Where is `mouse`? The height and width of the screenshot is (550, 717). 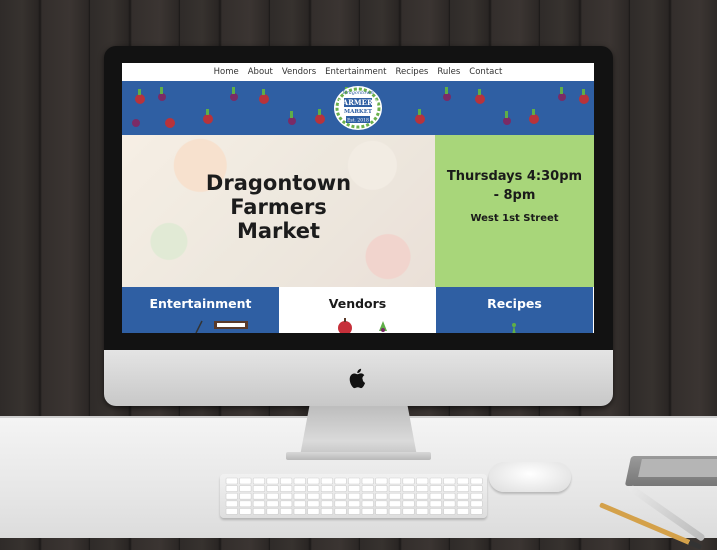
mouse is located at coordinates (530, 477).